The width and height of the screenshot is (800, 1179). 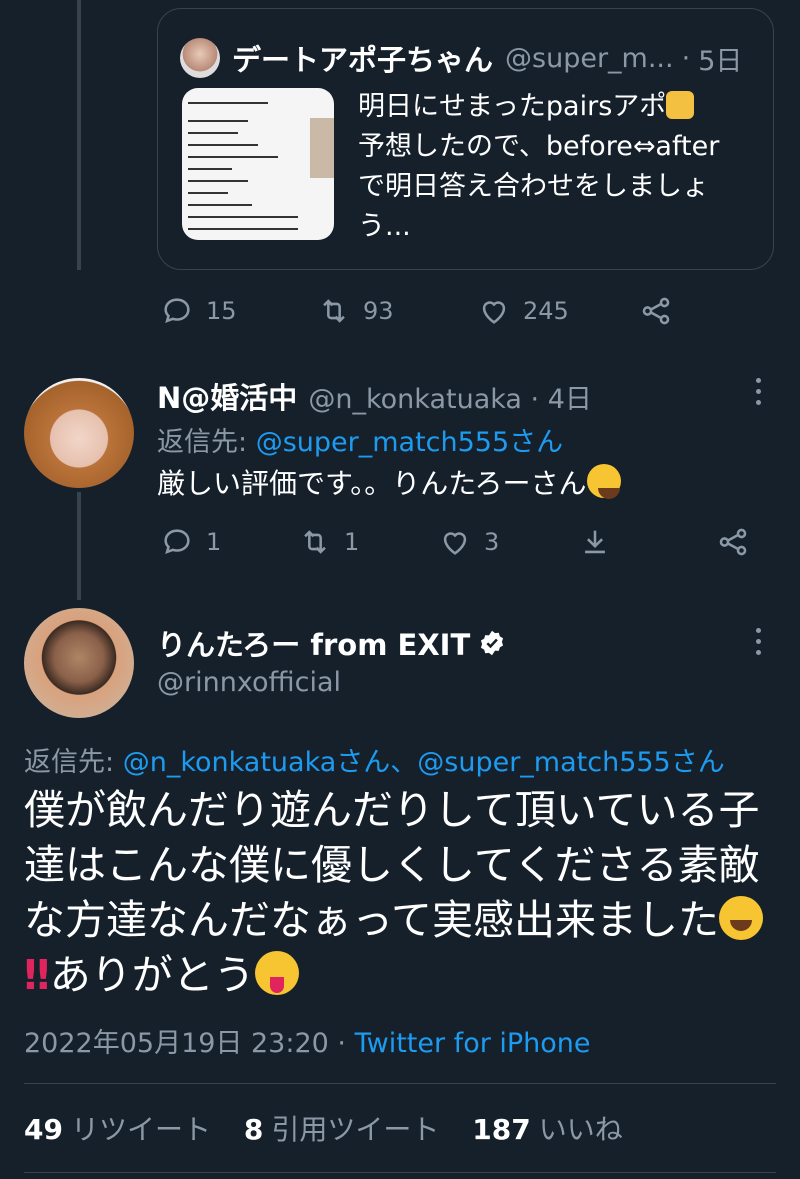 What do you see at coordinates (362, 58) in the screenshot?
I see `quoted-author-name: デートアポ子ちゃん` at bounding box center [362, 58].